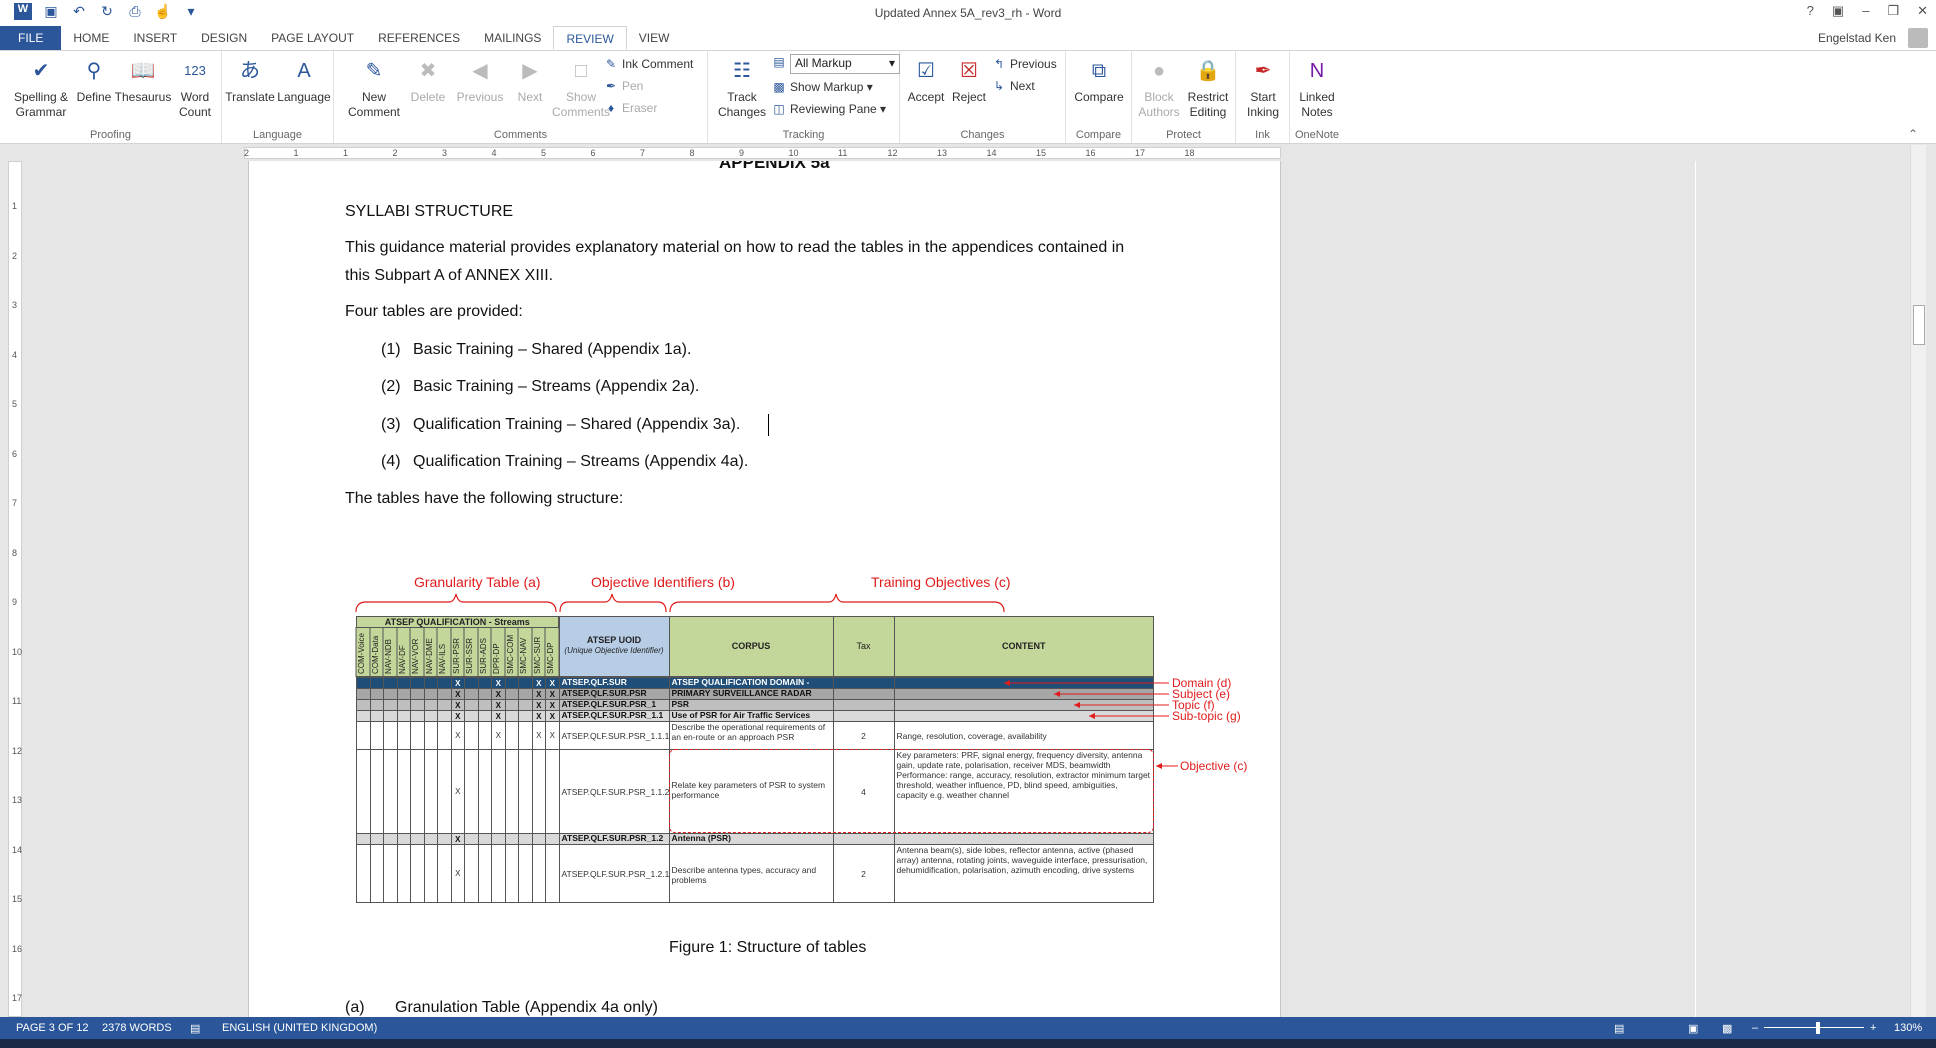 The height and width of the screenshot is (1048, 1936). What do you see at coordinates (376, 652) in the screenshot?
I see `header-column: COM-Data` at bounding box center [376, 652].